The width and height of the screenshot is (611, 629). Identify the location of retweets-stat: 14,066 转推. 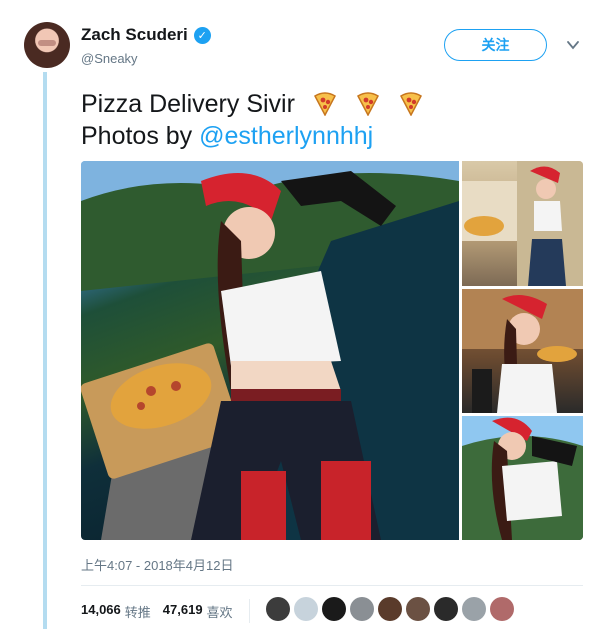
(116, 611).